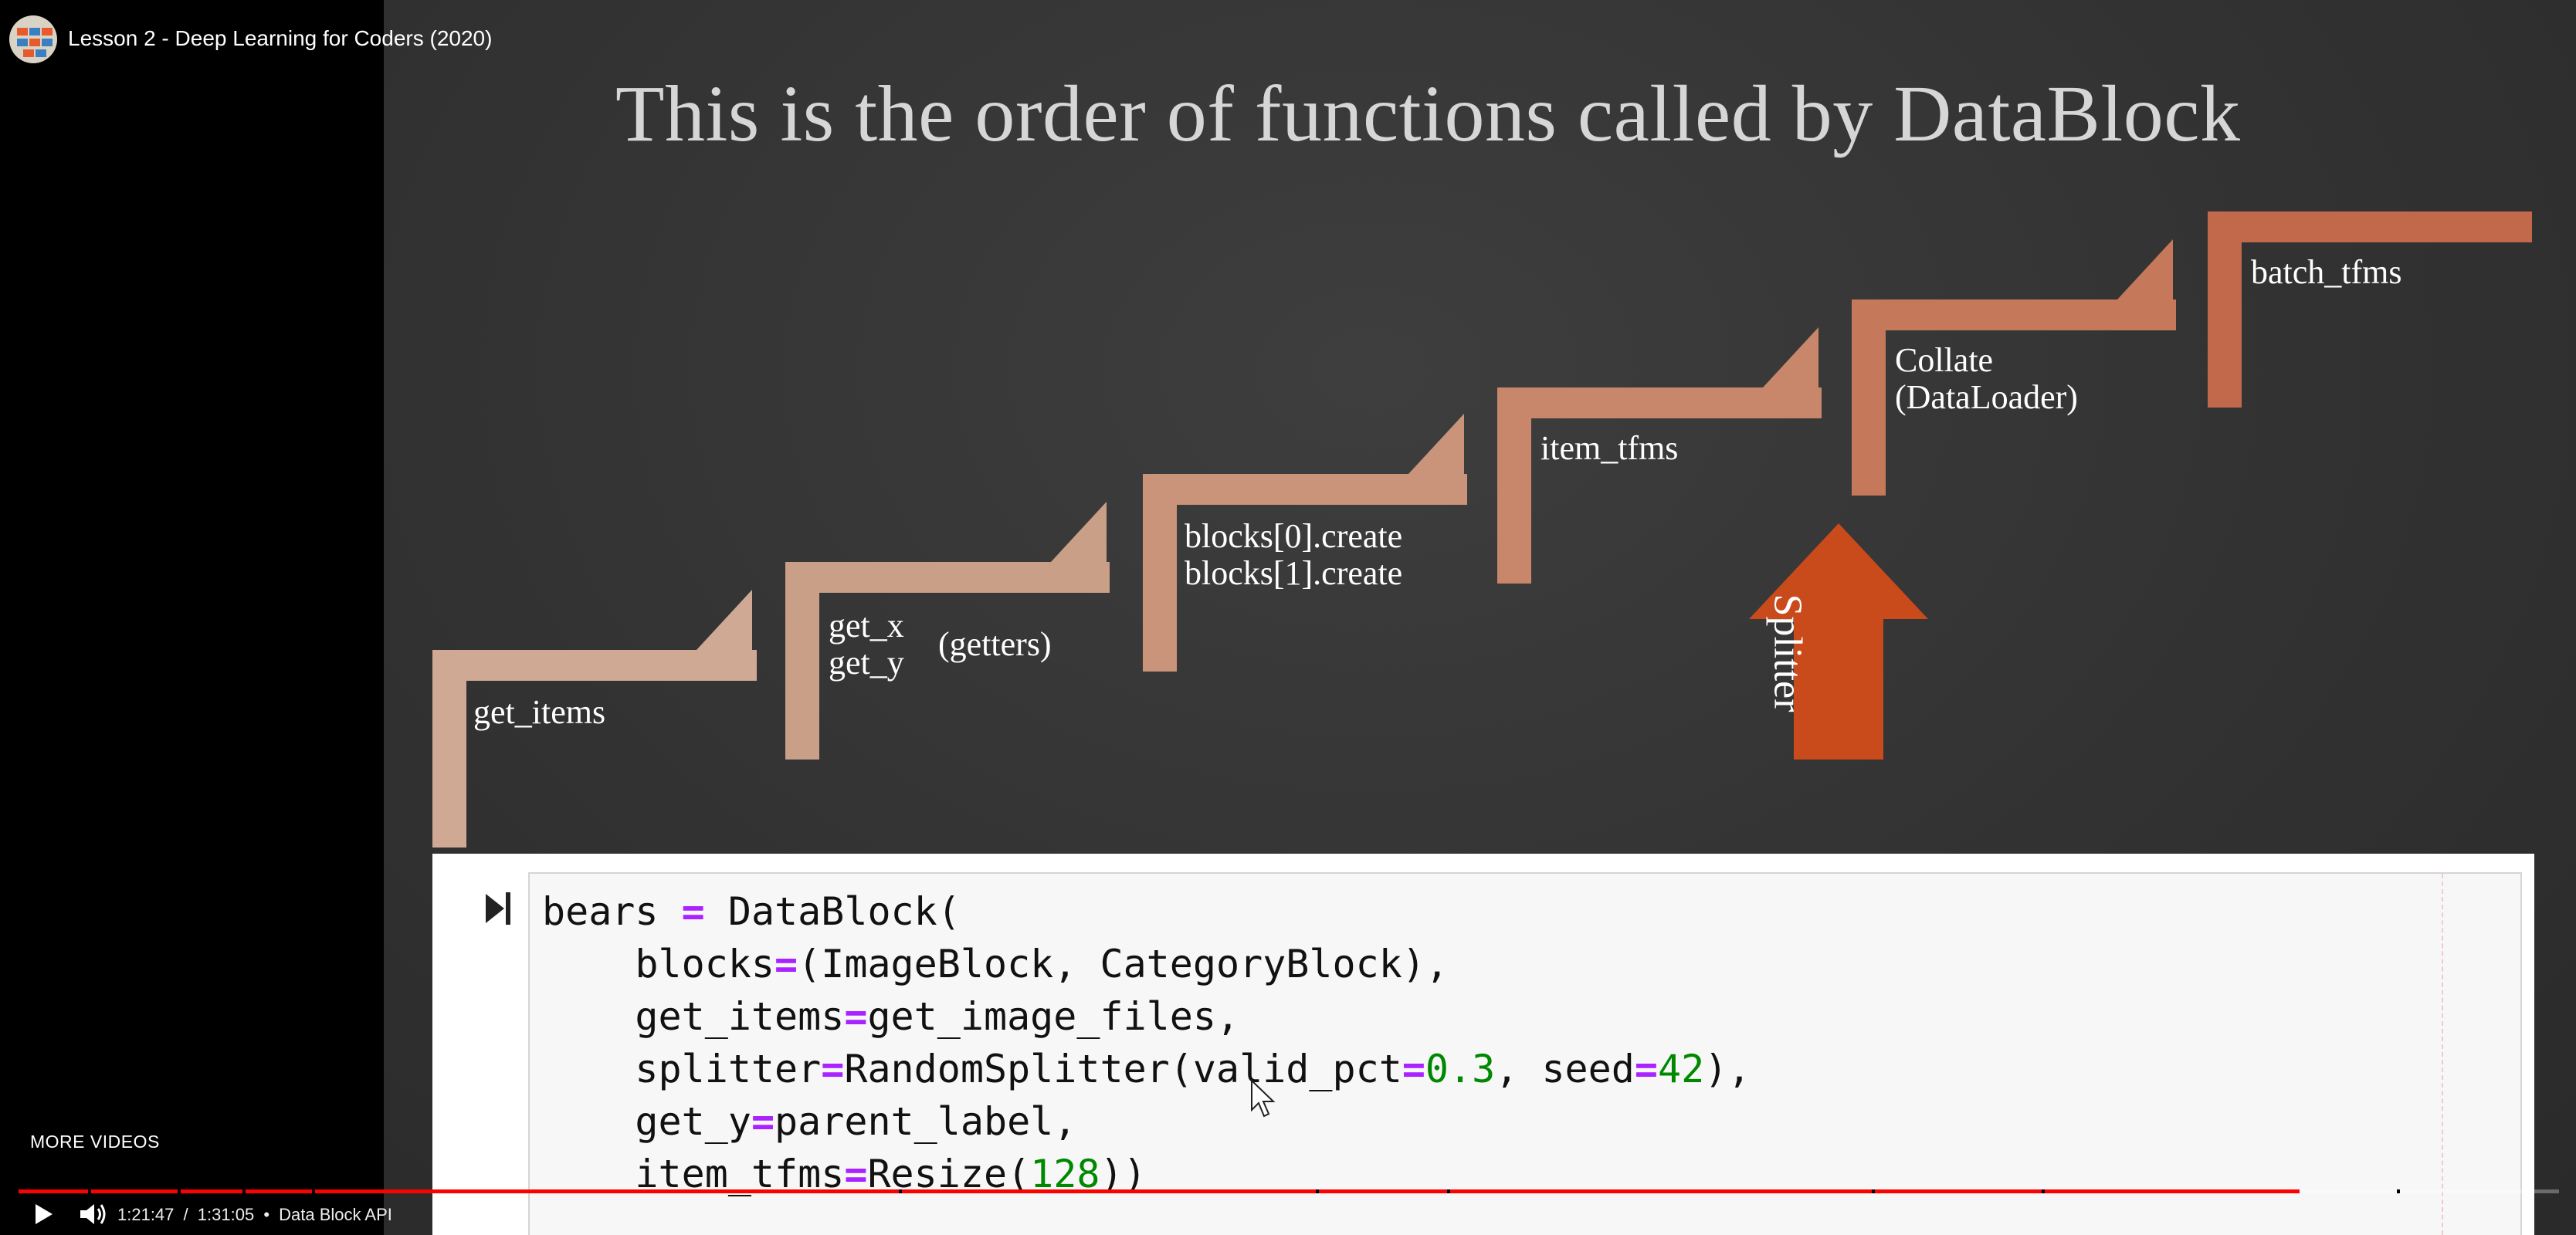 This screenshot has width=2576, height=1235. What do you see at coordinates (33, 39) in the screenshot?
I see `channel-avatar` at bounding box center [33, 39].